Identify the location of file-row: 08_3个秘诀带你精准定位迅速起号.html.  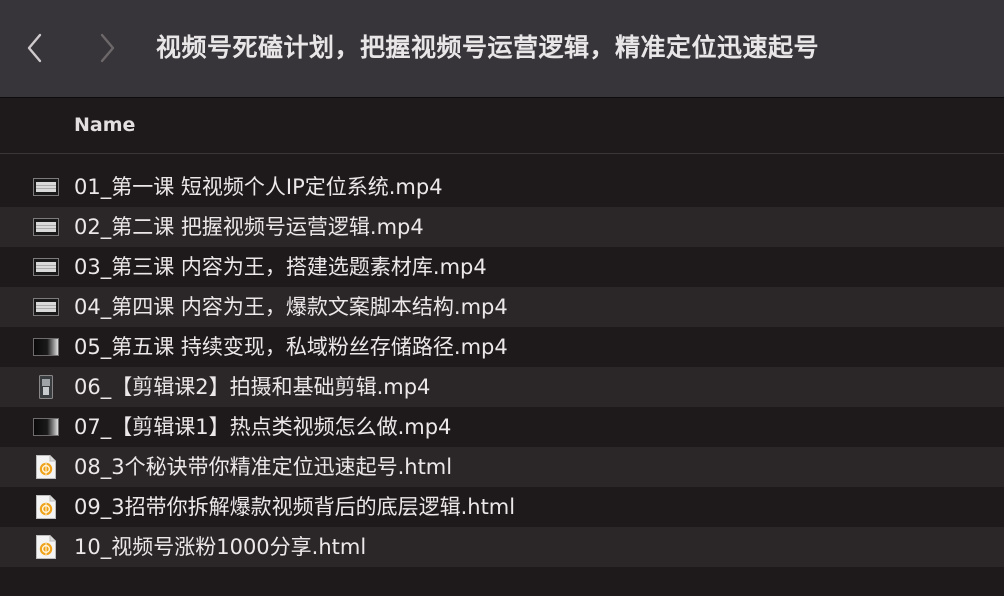
(502, 467).